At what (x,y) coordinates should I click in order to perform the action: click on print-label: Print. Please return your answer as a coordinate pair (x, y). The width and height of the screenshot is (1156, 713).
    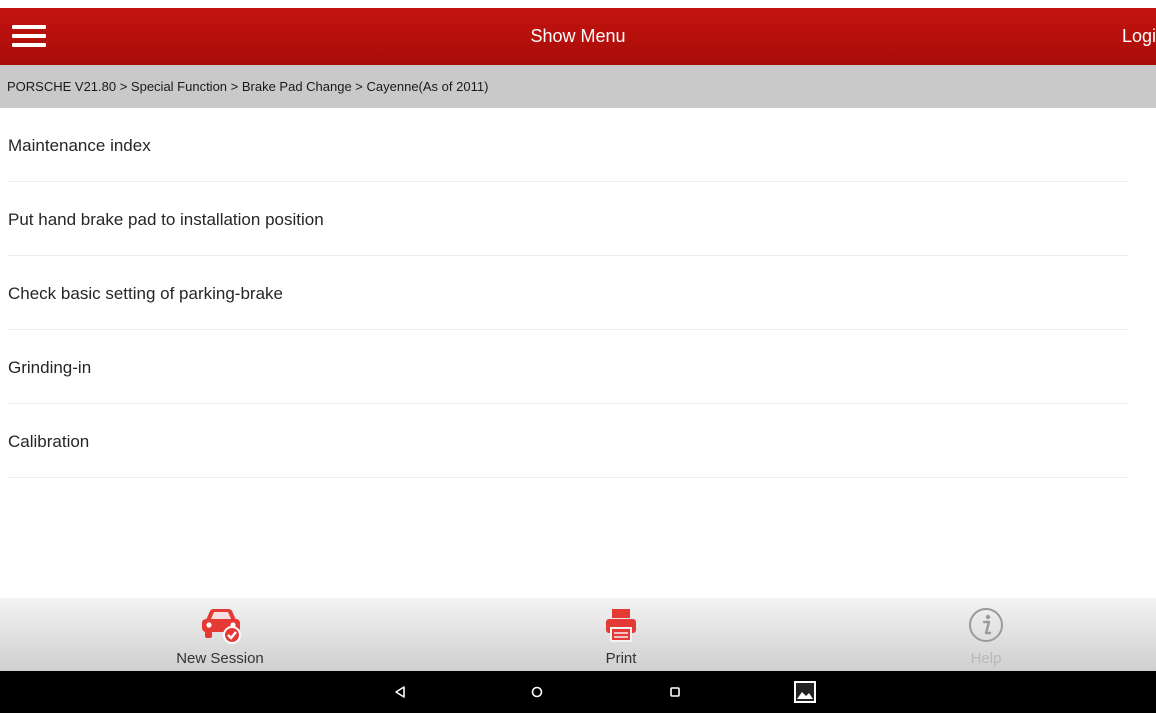
    Looking at the image, I should click on (621, 658).